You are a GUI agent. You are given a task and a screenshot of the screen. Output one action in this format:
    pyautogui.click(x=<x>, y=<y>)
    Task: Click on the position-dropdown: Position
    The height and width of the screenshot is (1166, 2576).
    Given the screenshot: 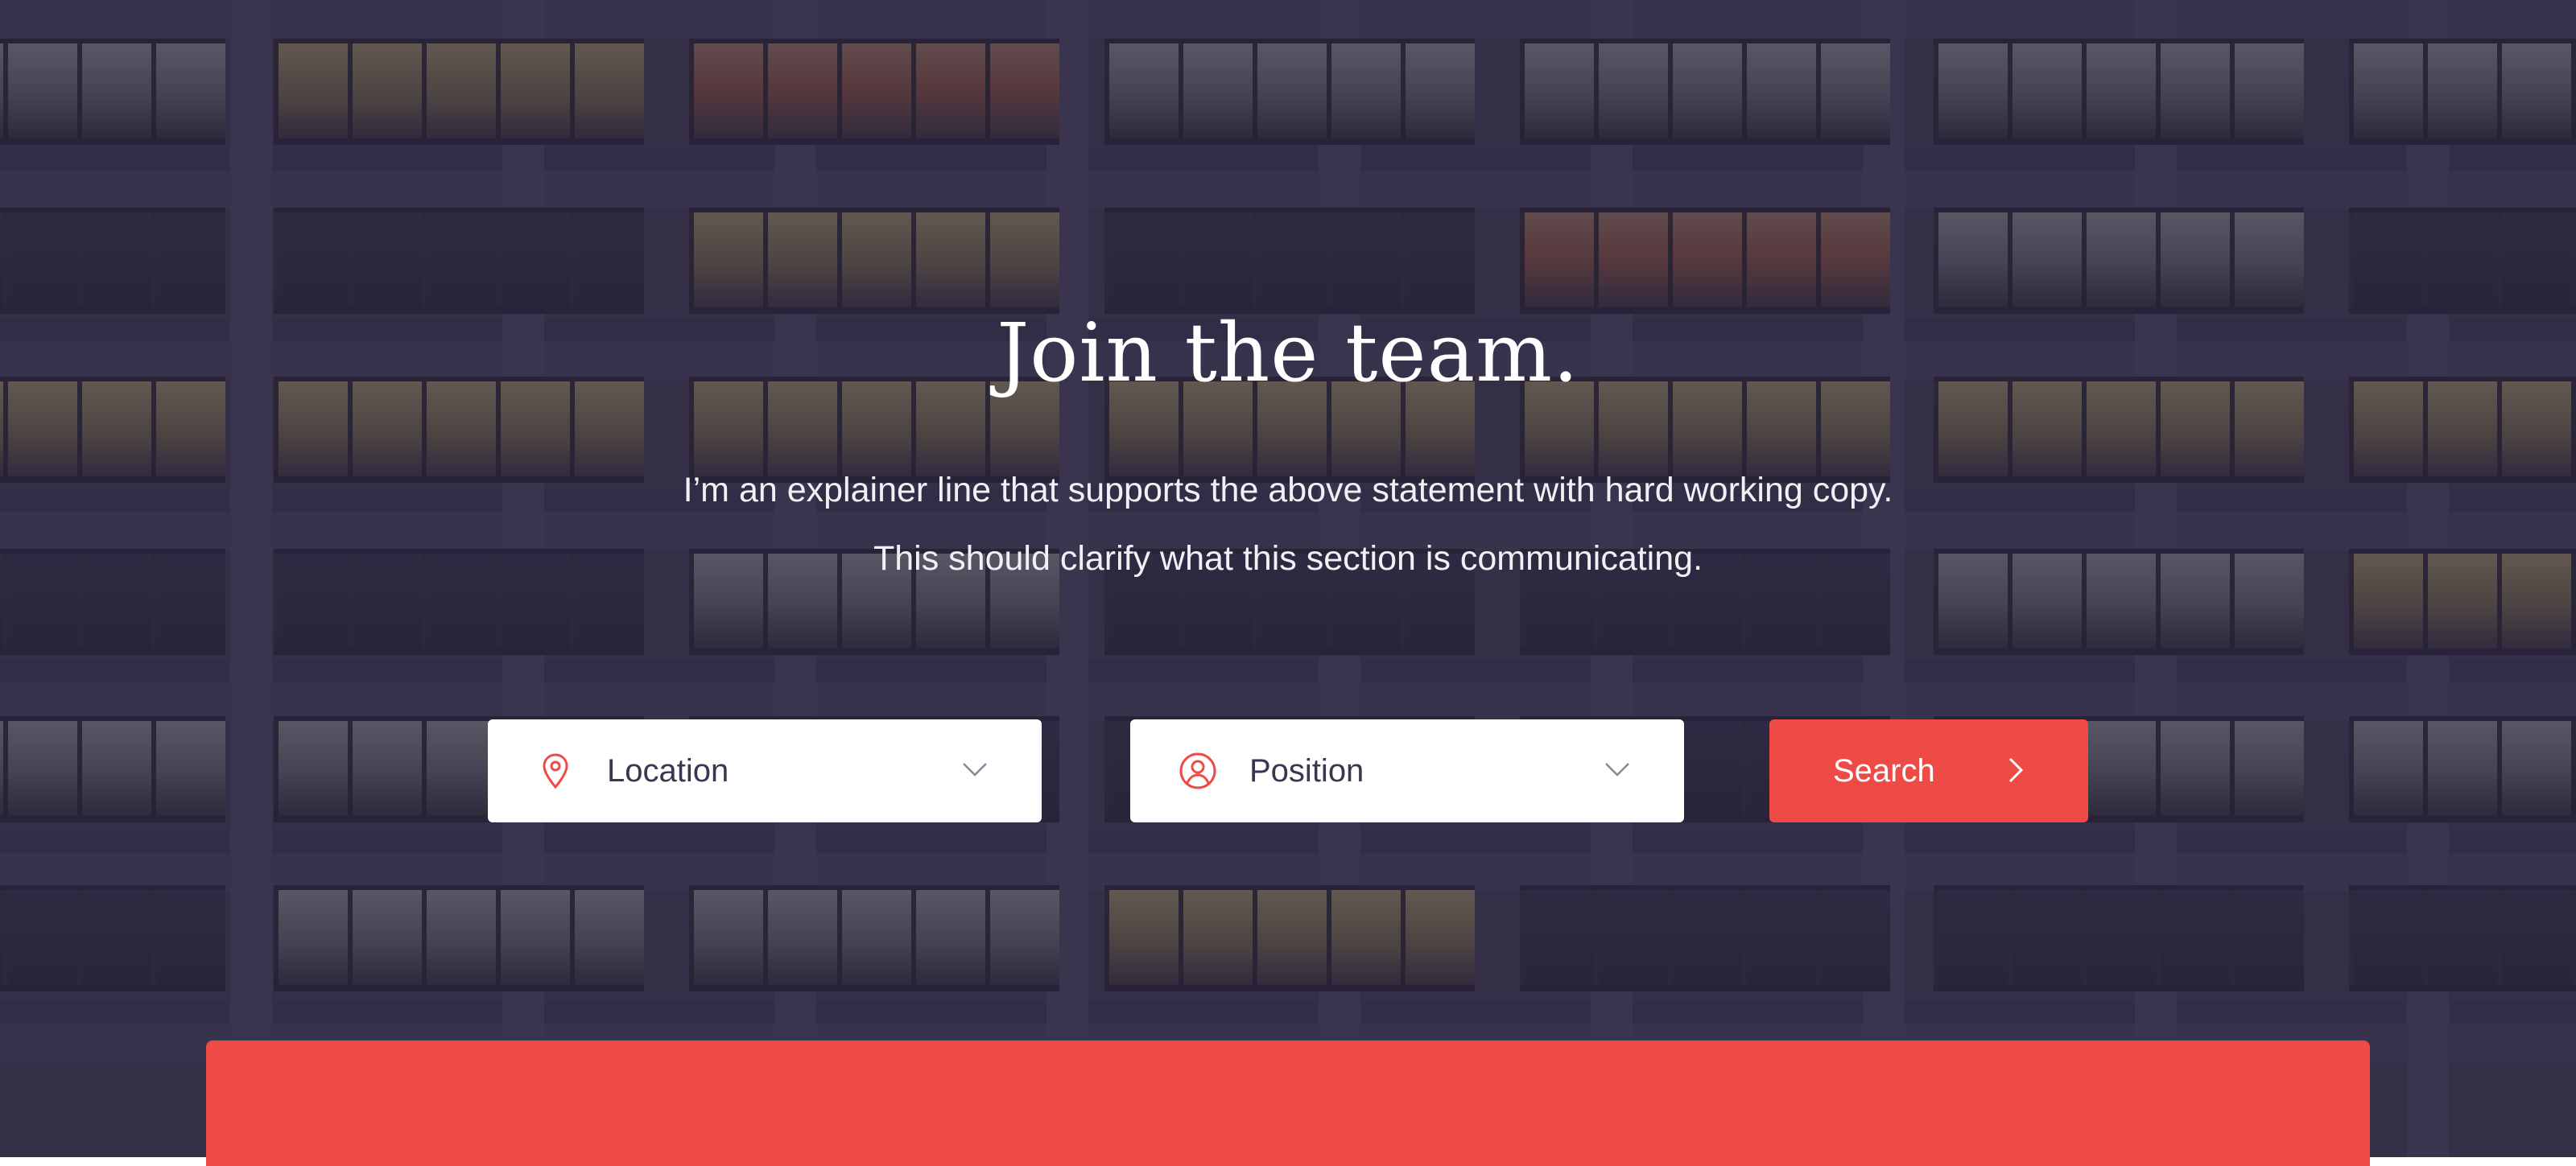 What is the action you would take?
    pyautogui.click(x=1407, y=770)
    